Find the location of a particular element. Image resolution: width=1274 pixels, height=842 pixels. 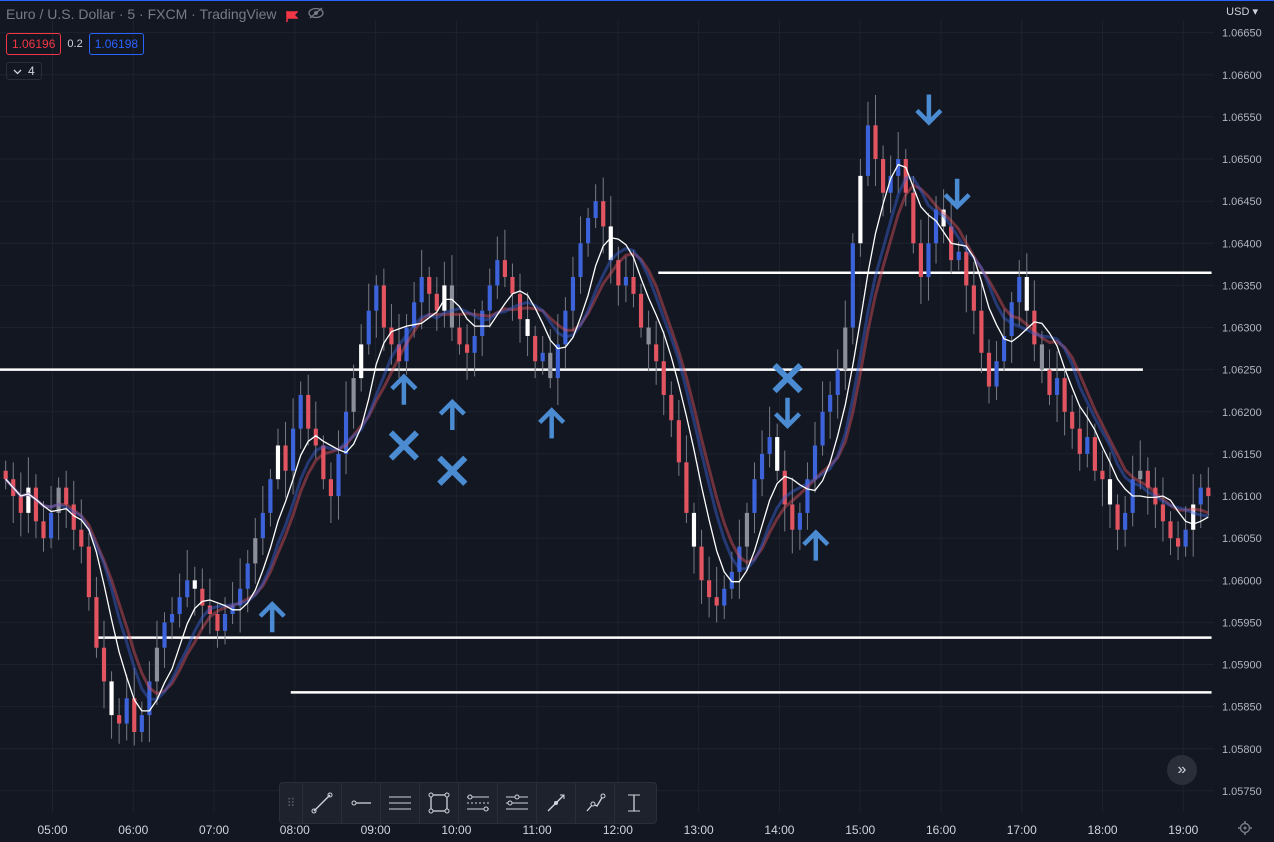

price-tick-label: 1.06650 is located at coordinates (1242, 34).